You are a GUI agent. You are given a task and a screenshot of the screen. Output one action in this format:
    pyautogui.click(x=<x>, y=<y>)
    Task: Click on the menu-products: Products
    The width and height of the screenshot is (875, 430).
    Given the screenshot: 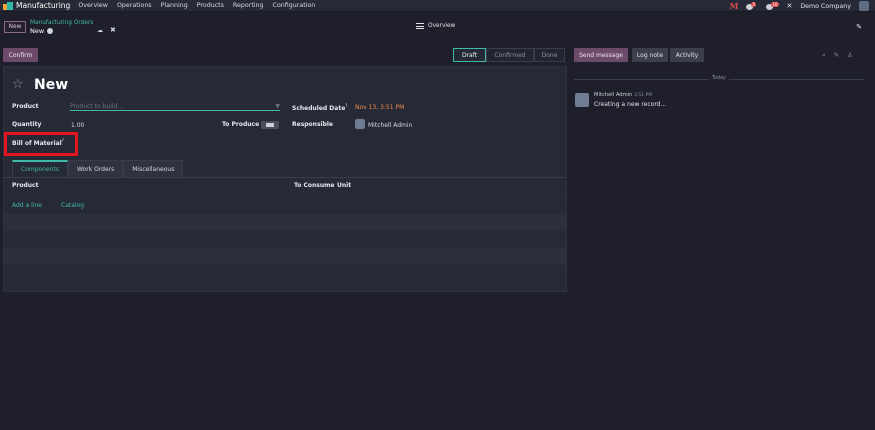 What is the action you would take?
    pyautogui.click(x=210, y=5)
    